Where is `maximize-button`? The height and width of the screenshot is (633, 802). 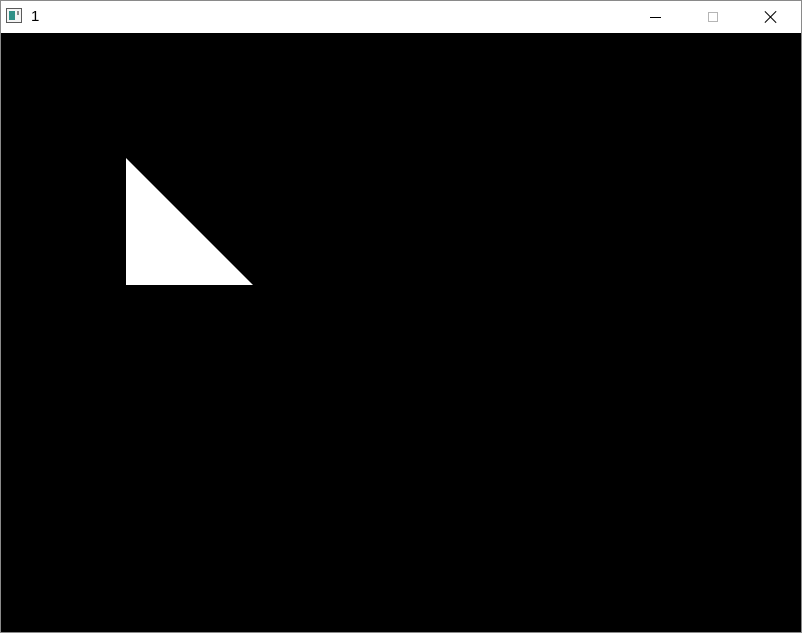 maximize-button is located at coordinates (713, 17).